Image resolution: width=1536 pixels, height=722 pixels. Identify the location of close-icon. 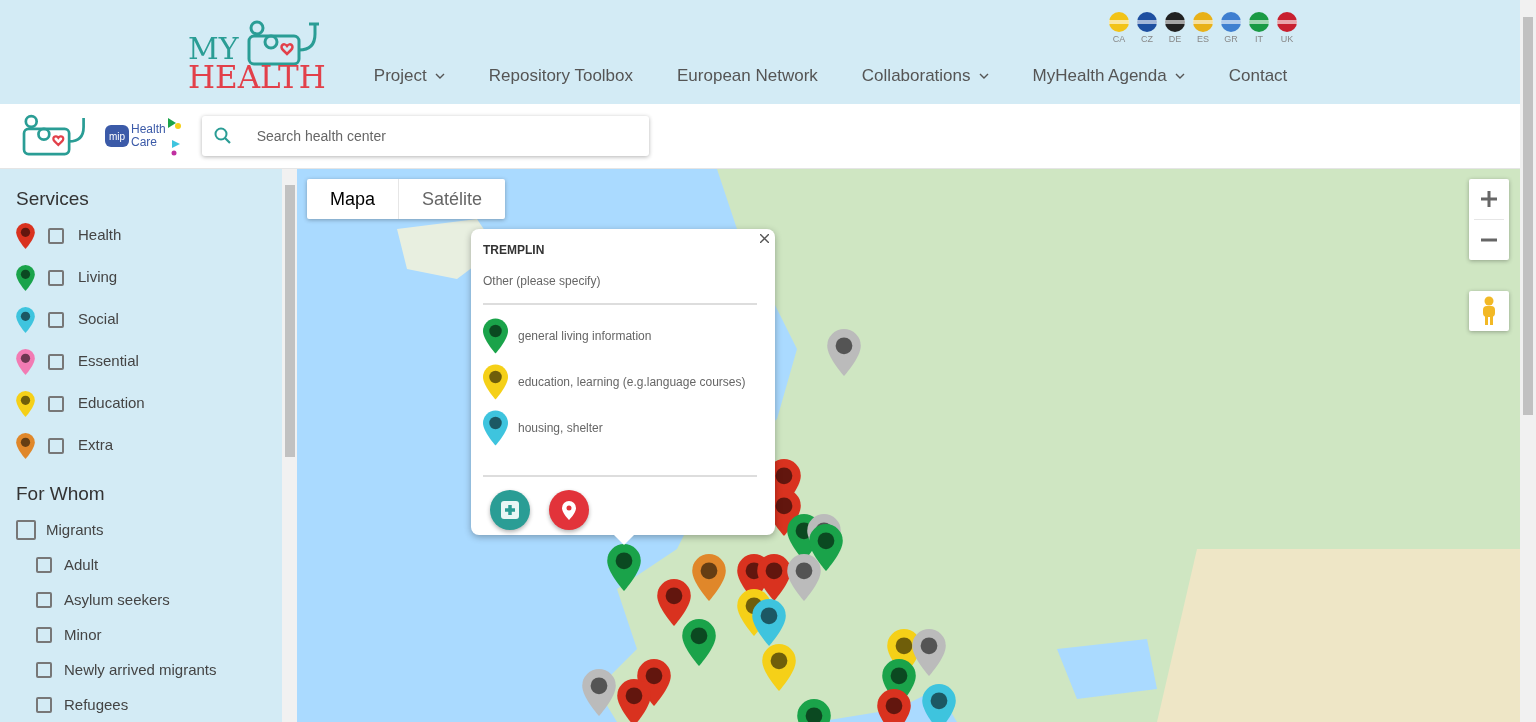
(764, 238).